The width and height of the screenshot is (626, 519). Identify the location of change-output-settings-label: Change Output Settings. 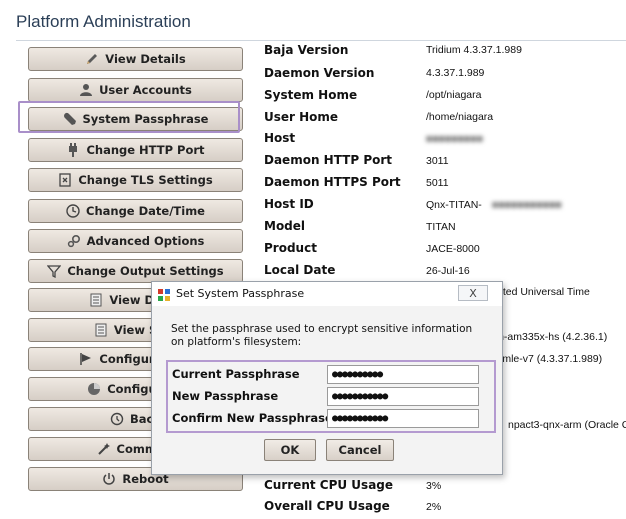
(145, 271).